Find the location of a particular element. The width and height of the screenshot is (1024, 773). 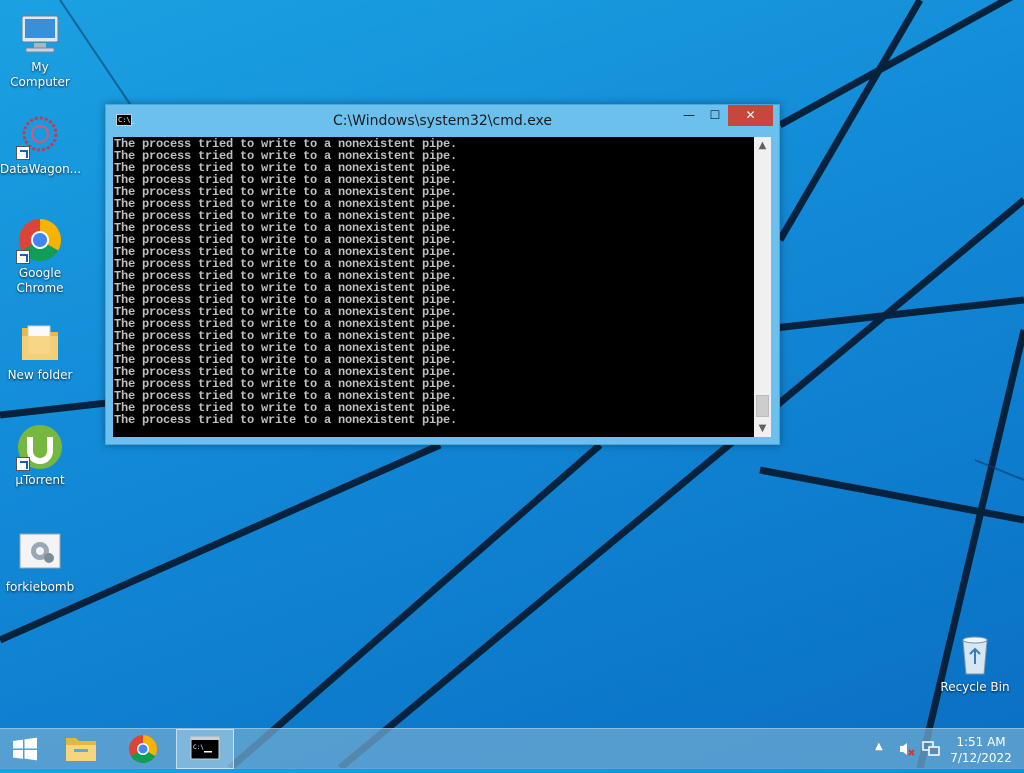

desktop-icon-my-computer: My Computer is located at coordinates (40, 50).